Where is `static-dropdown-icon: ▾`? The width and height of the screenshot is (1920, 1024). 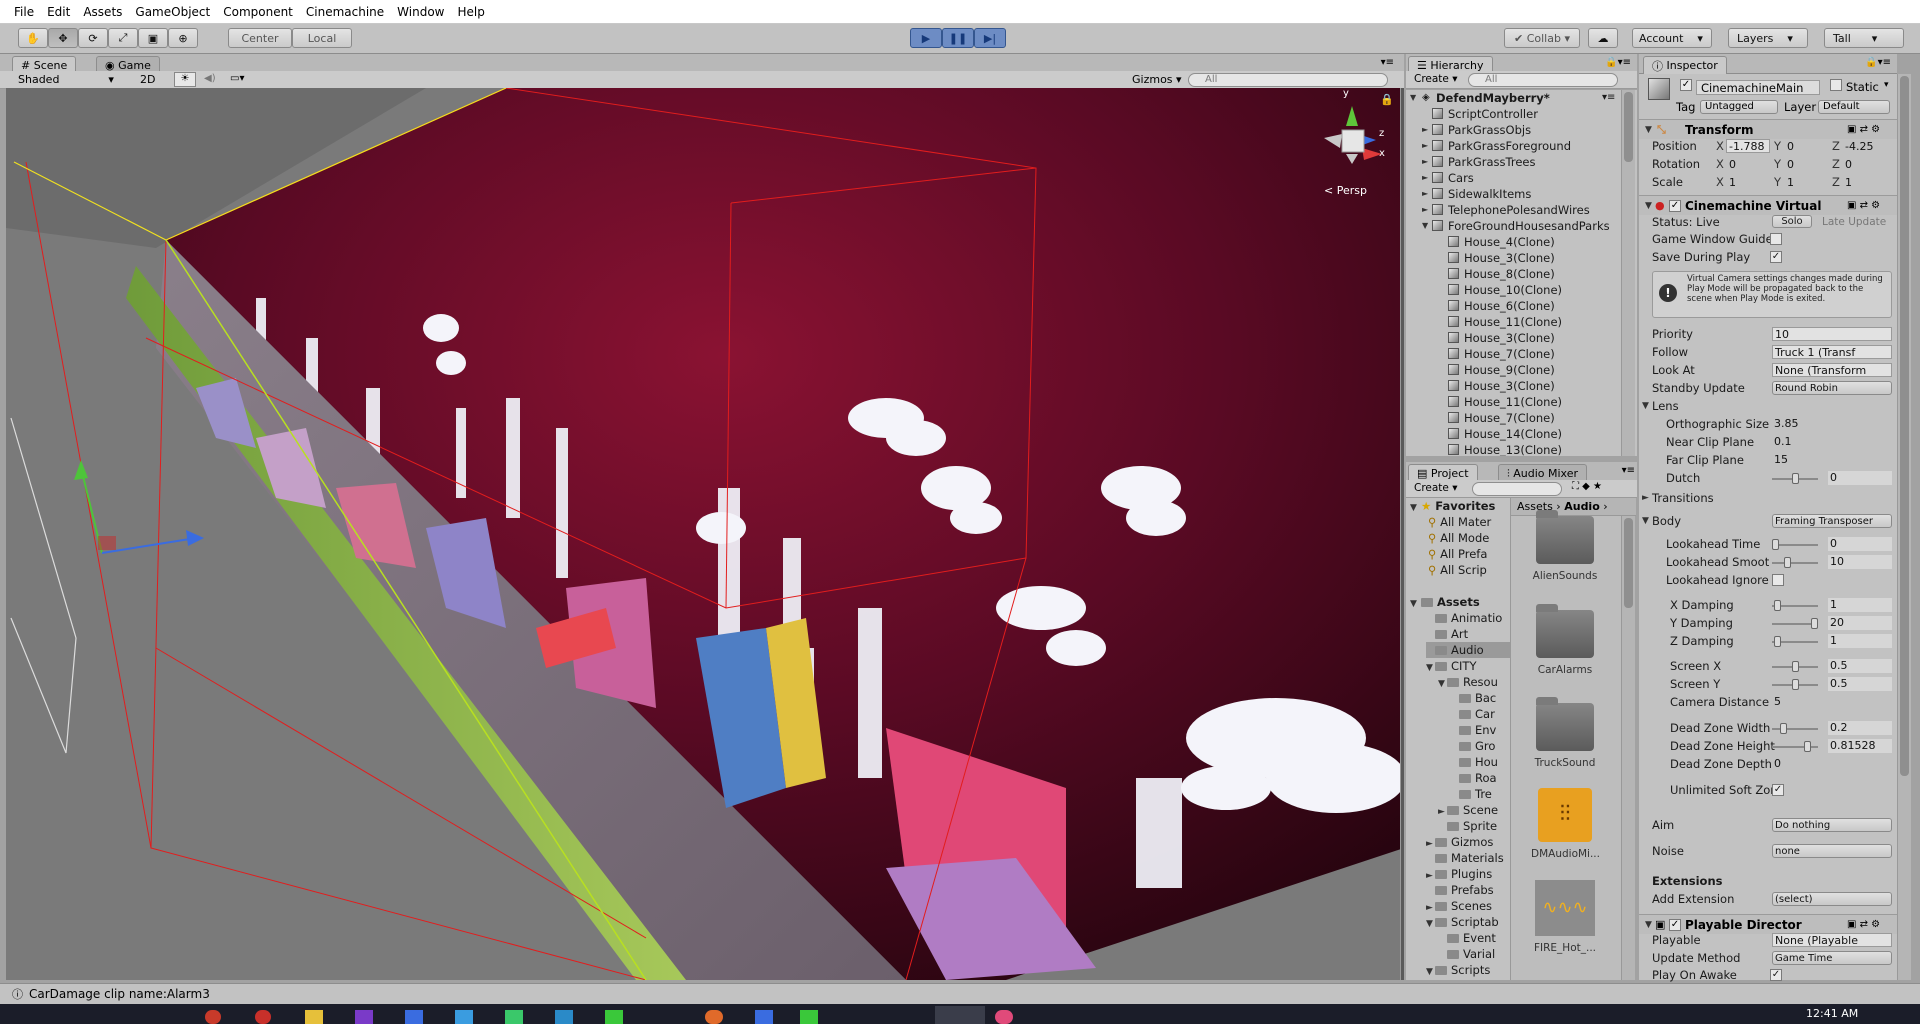
static-dropdown-icon: ▾ is located at coordinates (1886, 85).